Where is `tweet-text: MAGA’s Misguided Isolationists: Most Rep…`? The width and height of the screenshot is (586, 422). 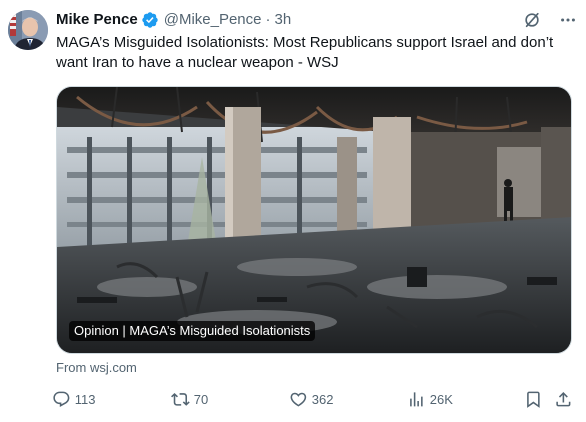 tweet-text: MAGA’s Misguided Isolationists: Most Rep… is located at coordinates (305, 52).